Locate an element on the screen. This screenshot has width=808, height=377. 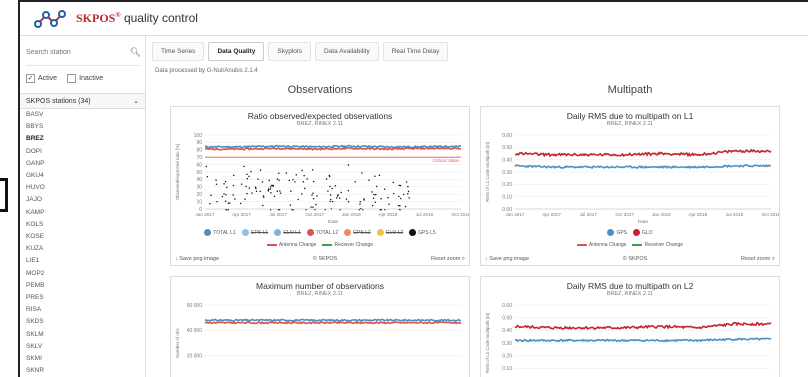
x-tick-label: Jan 2018 is located at coordinates (351, 214).